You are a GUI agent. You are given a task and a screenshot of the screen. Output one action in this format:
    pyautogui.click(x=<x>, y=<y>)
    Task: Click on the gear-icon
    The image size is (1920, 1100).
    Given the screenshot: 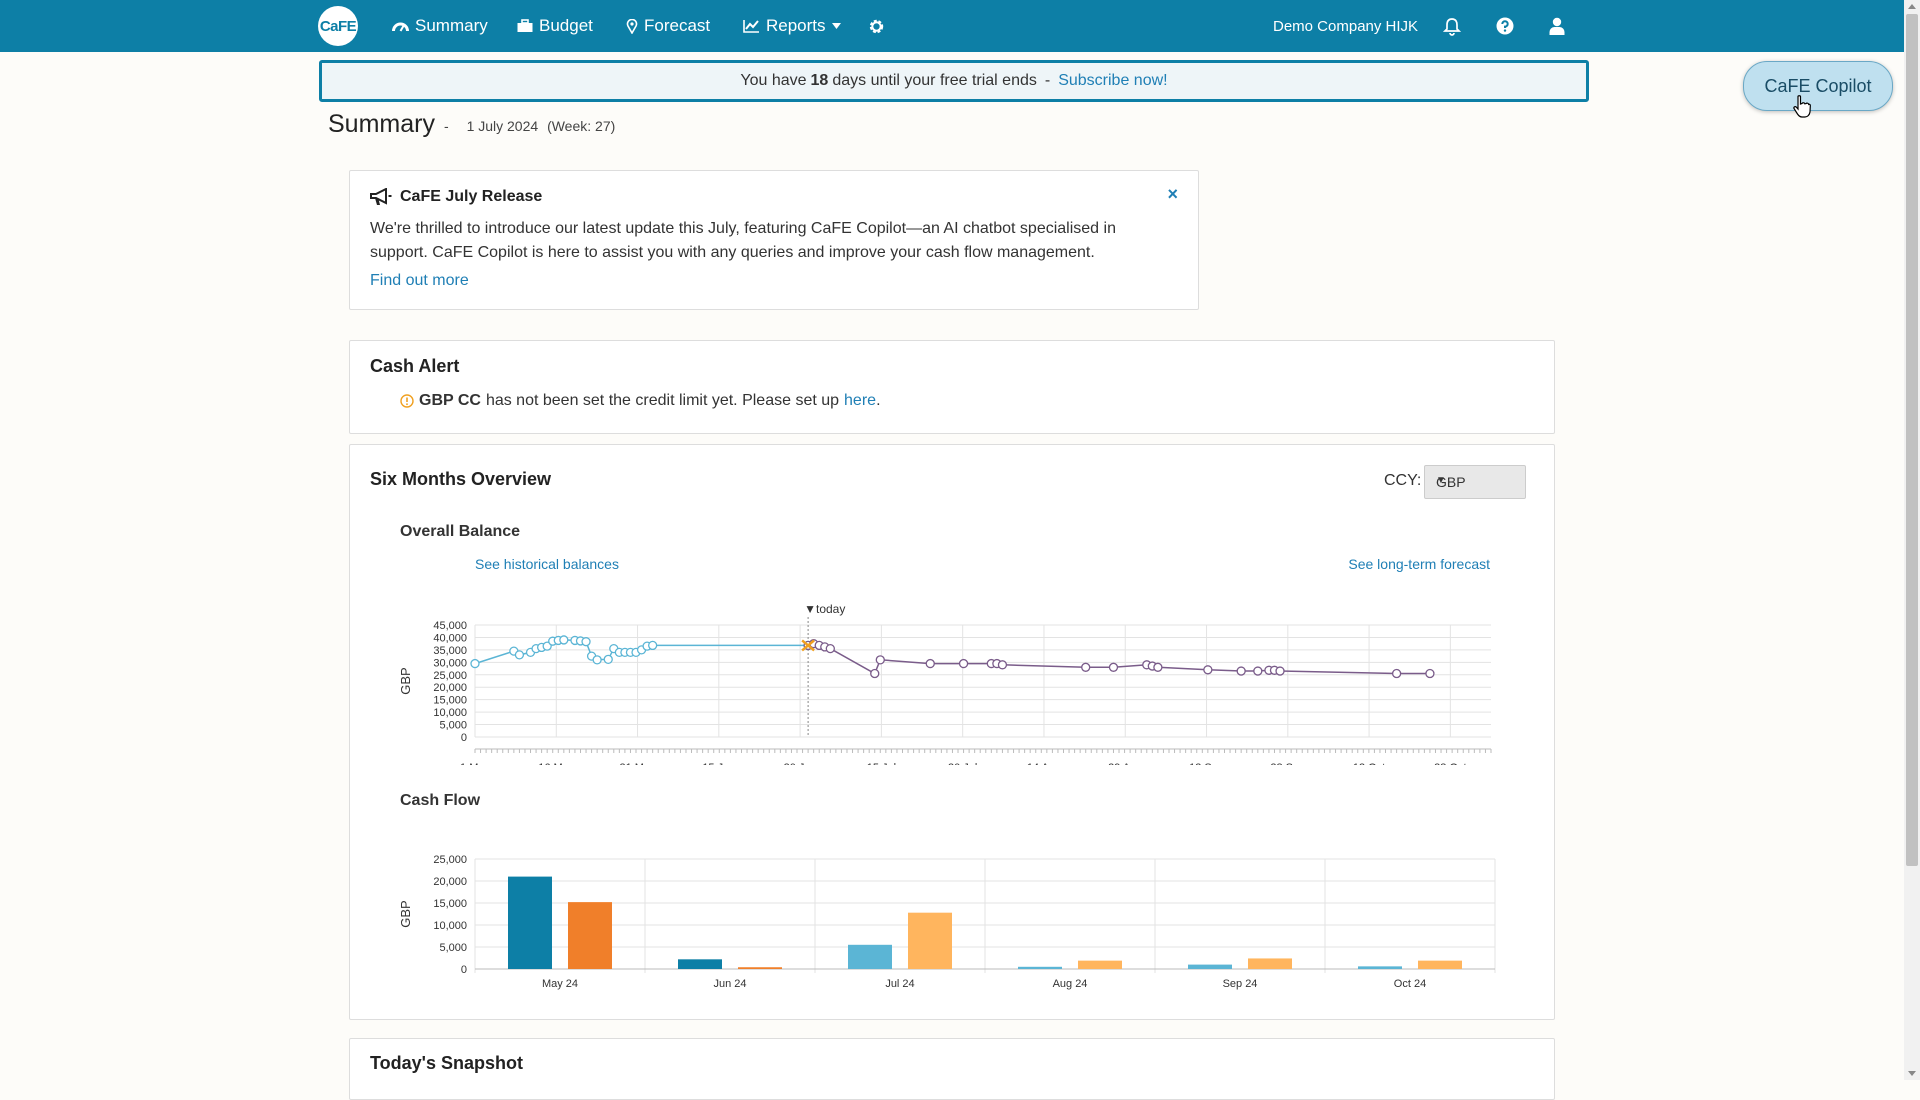 What is the action you would take?
    pyautogui.click(x=876, y=26)
    